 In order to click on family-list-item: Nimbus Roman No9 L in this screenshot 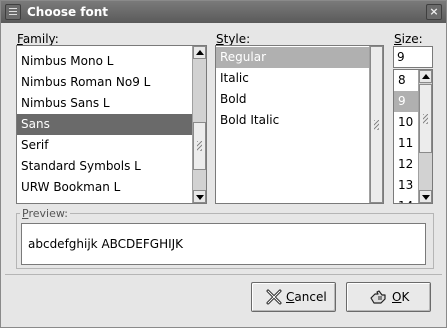, I will do `click(105, 82)`.